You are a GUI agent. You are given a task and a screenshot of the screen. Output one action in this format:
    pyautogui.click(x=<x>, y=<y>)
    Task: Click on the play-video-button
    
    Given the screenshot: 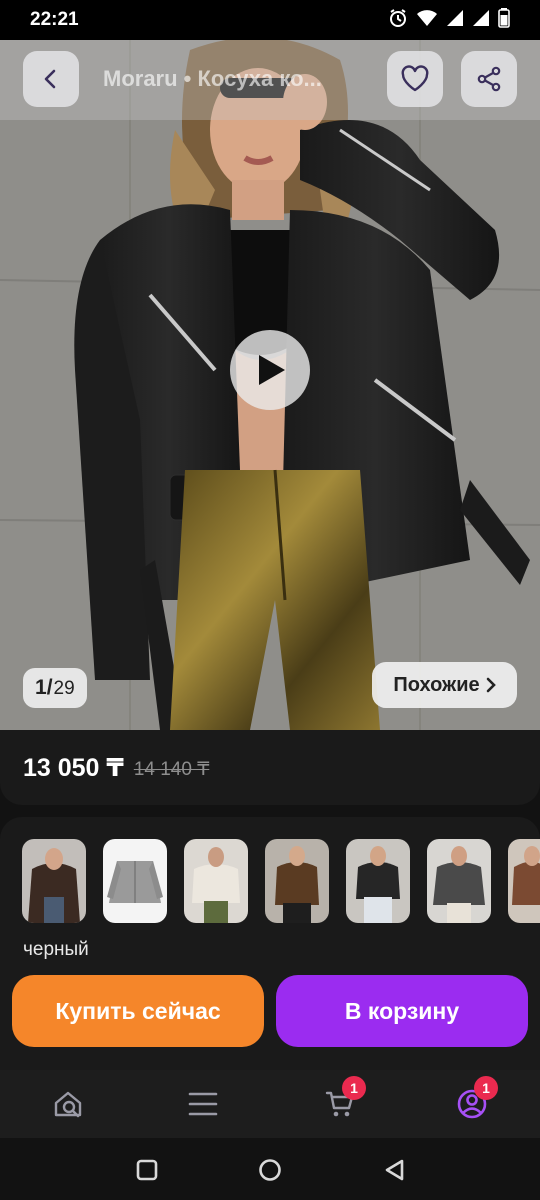 What is the action you would take?
    pyautogui.click(x=270, y=370)
    